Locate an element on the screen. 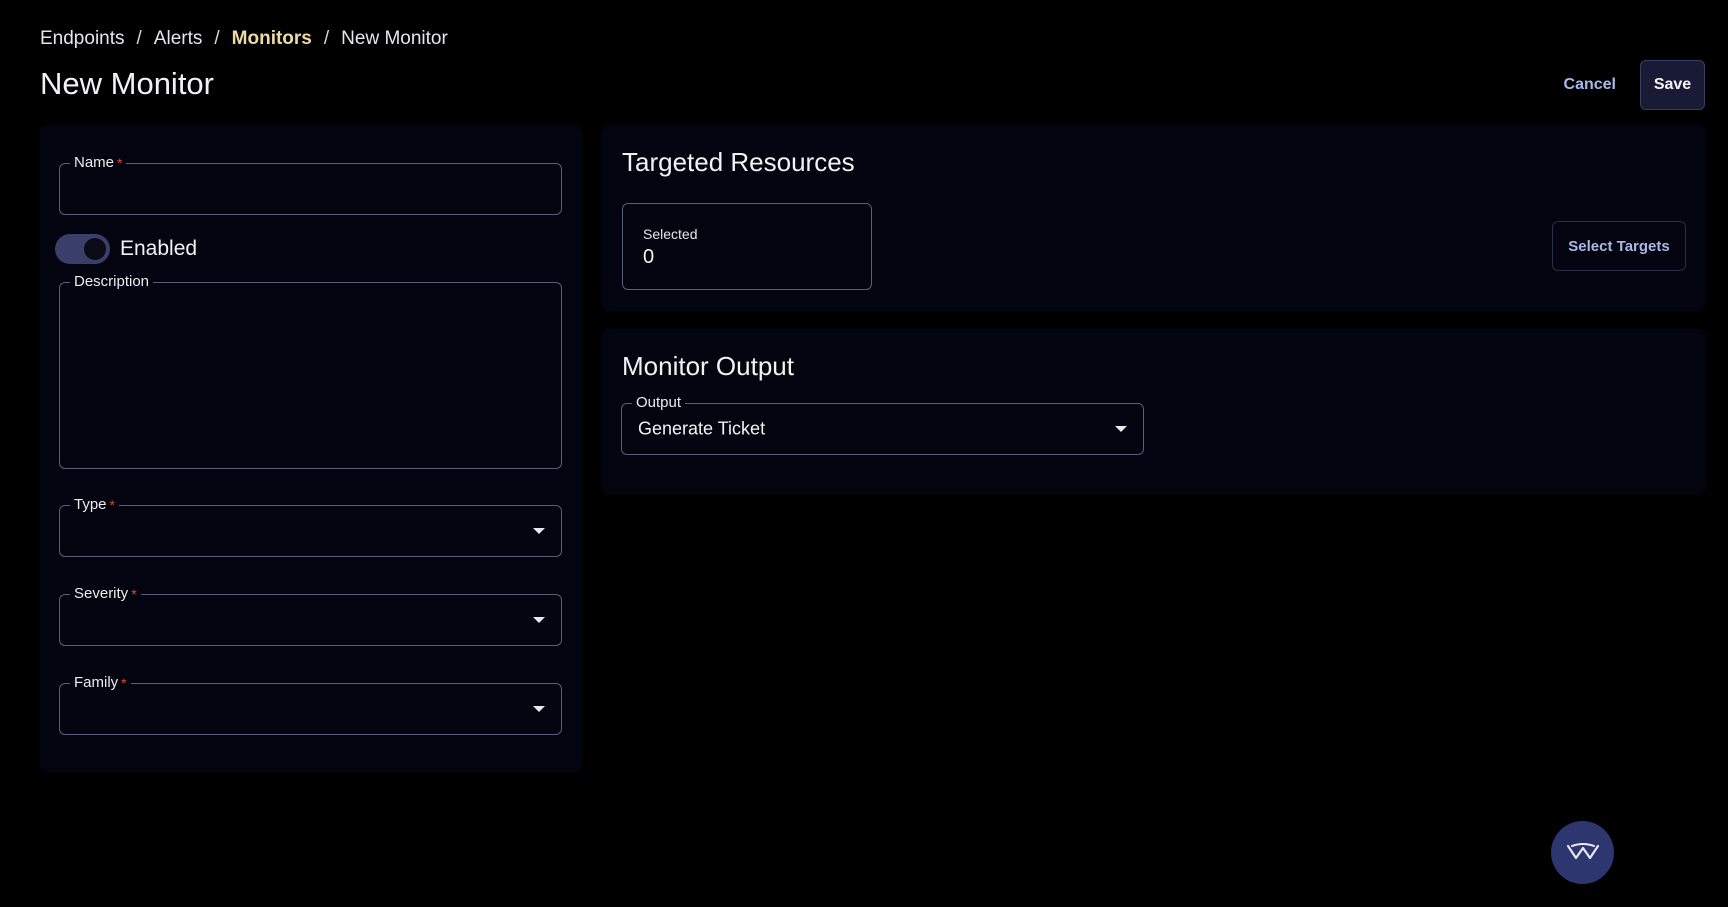 The width and height of the screenshot is (1728, 907). name-label: Name * is located at coordinates (98, 163).